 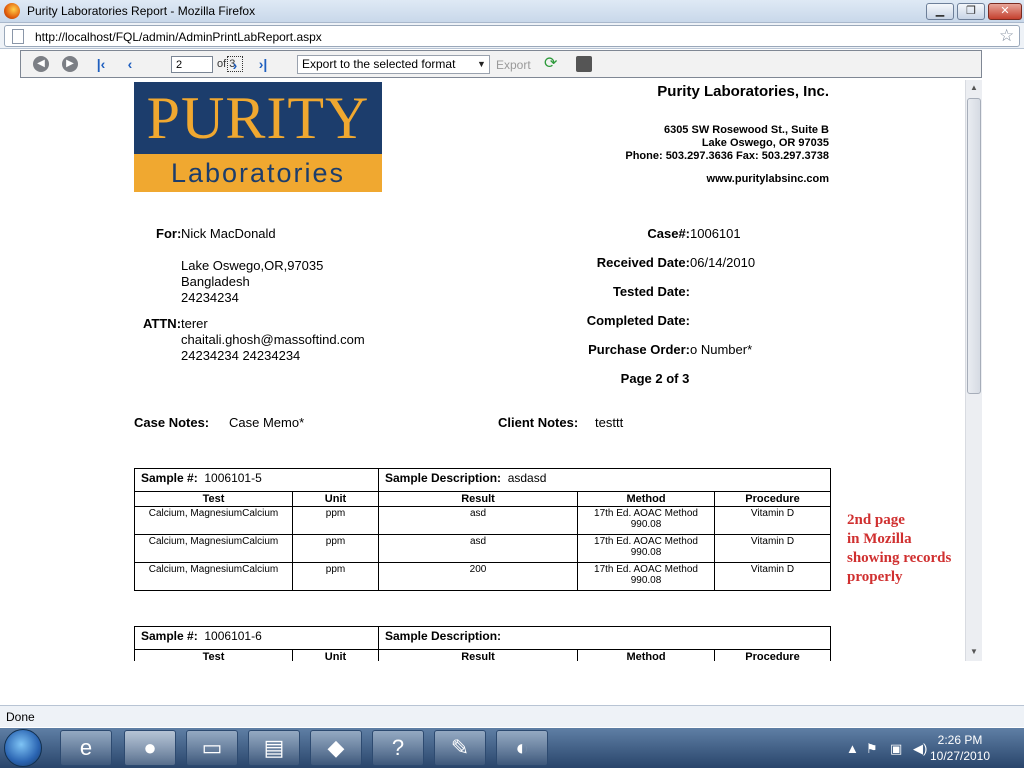 What do you see at coordinates (646, 655) in the screenshot?
I see `column-header-method: Method` at bounding box center [646, 655].